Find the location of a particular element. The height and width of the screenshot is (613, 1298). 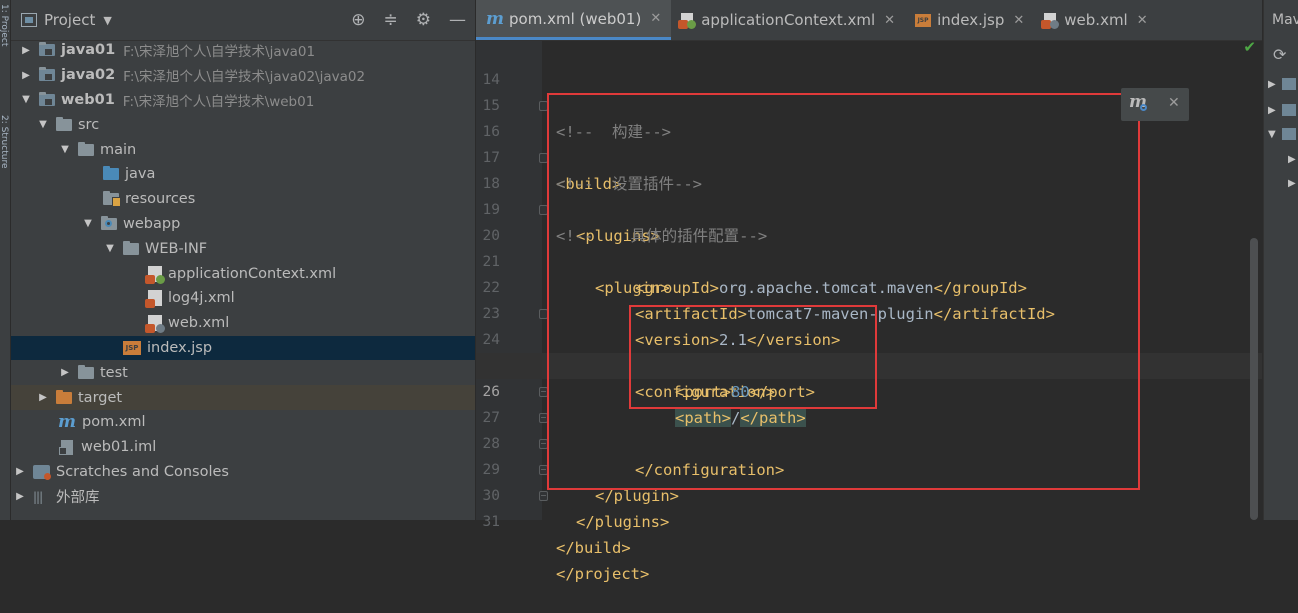

maven-project-item: ▼ is located at coordinates (1282, 134).